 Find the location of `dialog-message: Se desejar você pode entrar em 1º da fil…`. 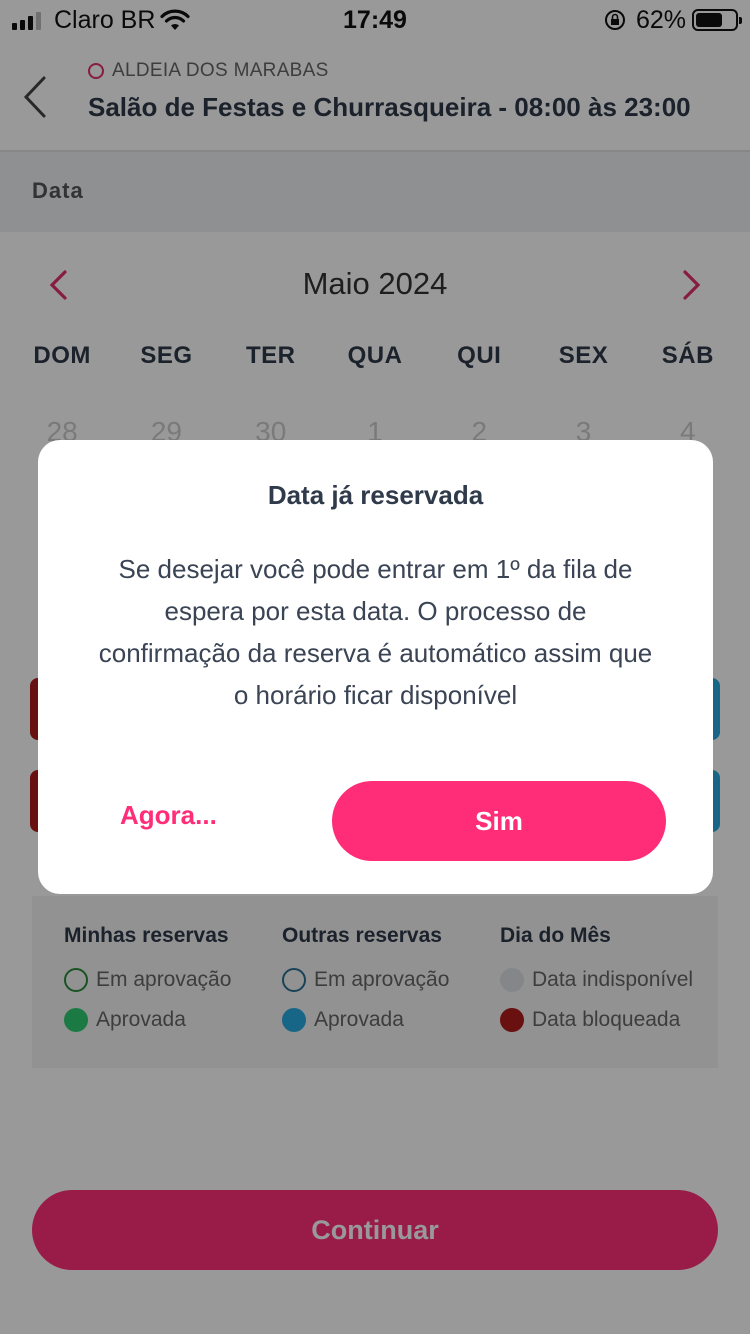

dialog-message: Se desejar você pode entrar em 1º da fil… is located at coordinates (375, 632).